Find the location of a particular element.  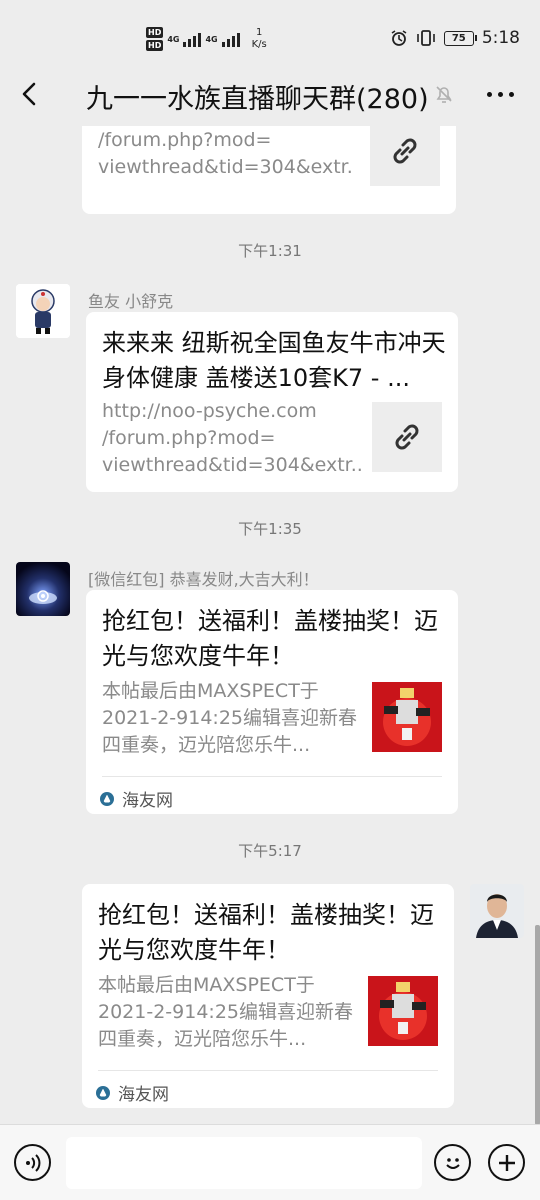

back-button is located at coordinates (31, 94).